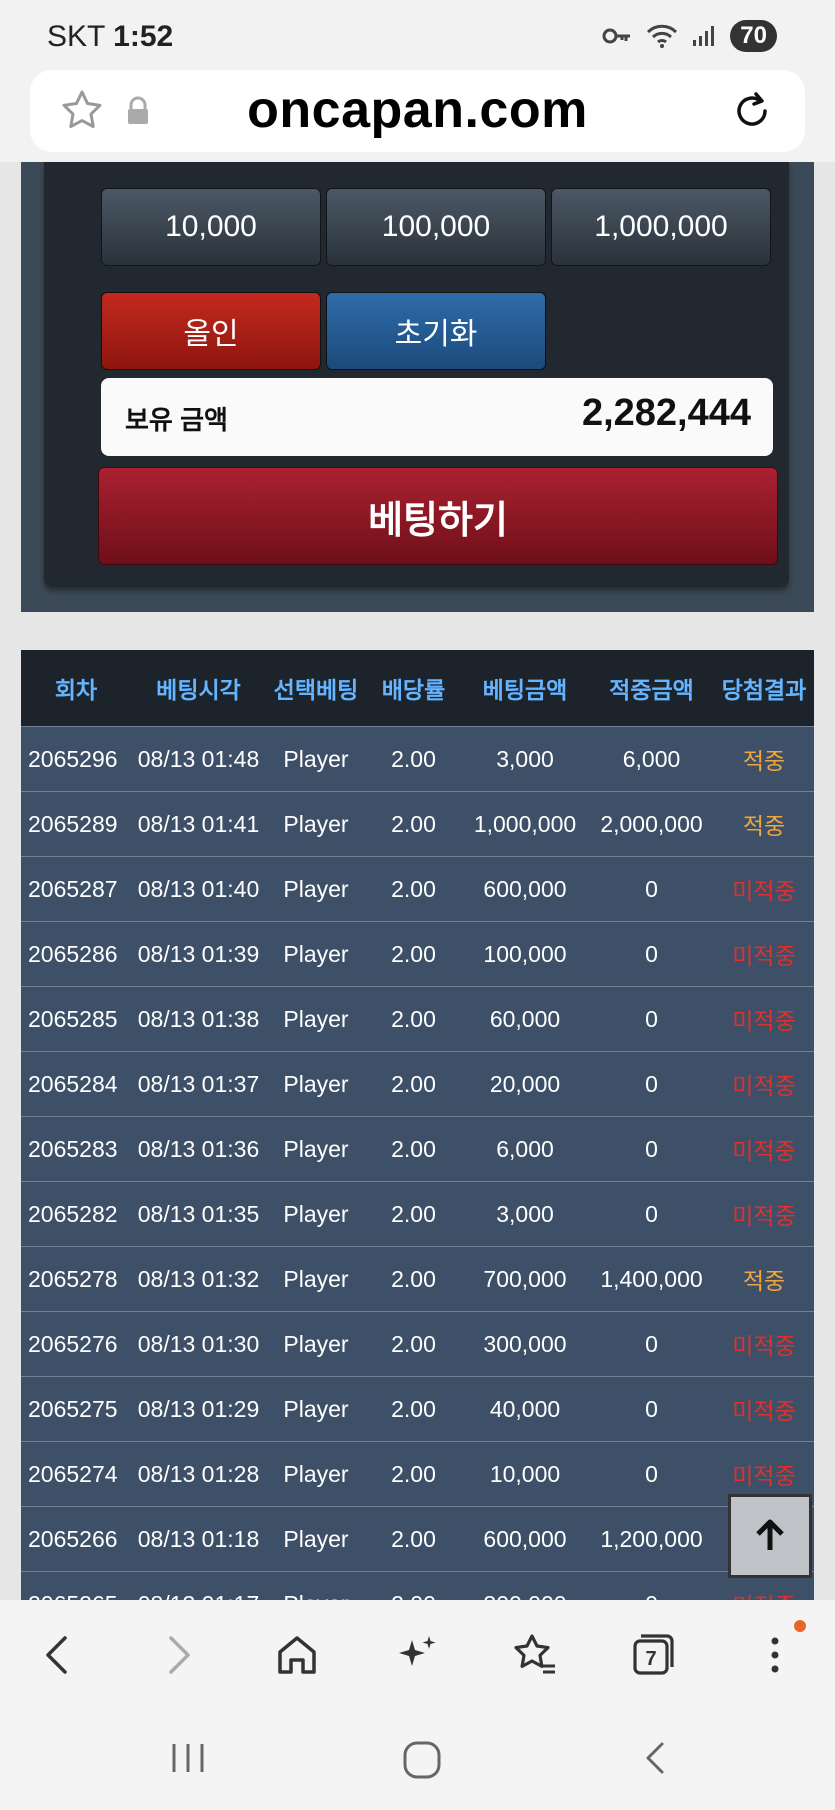  I want to click on url-text: oncapan.com, so click(417, 110).